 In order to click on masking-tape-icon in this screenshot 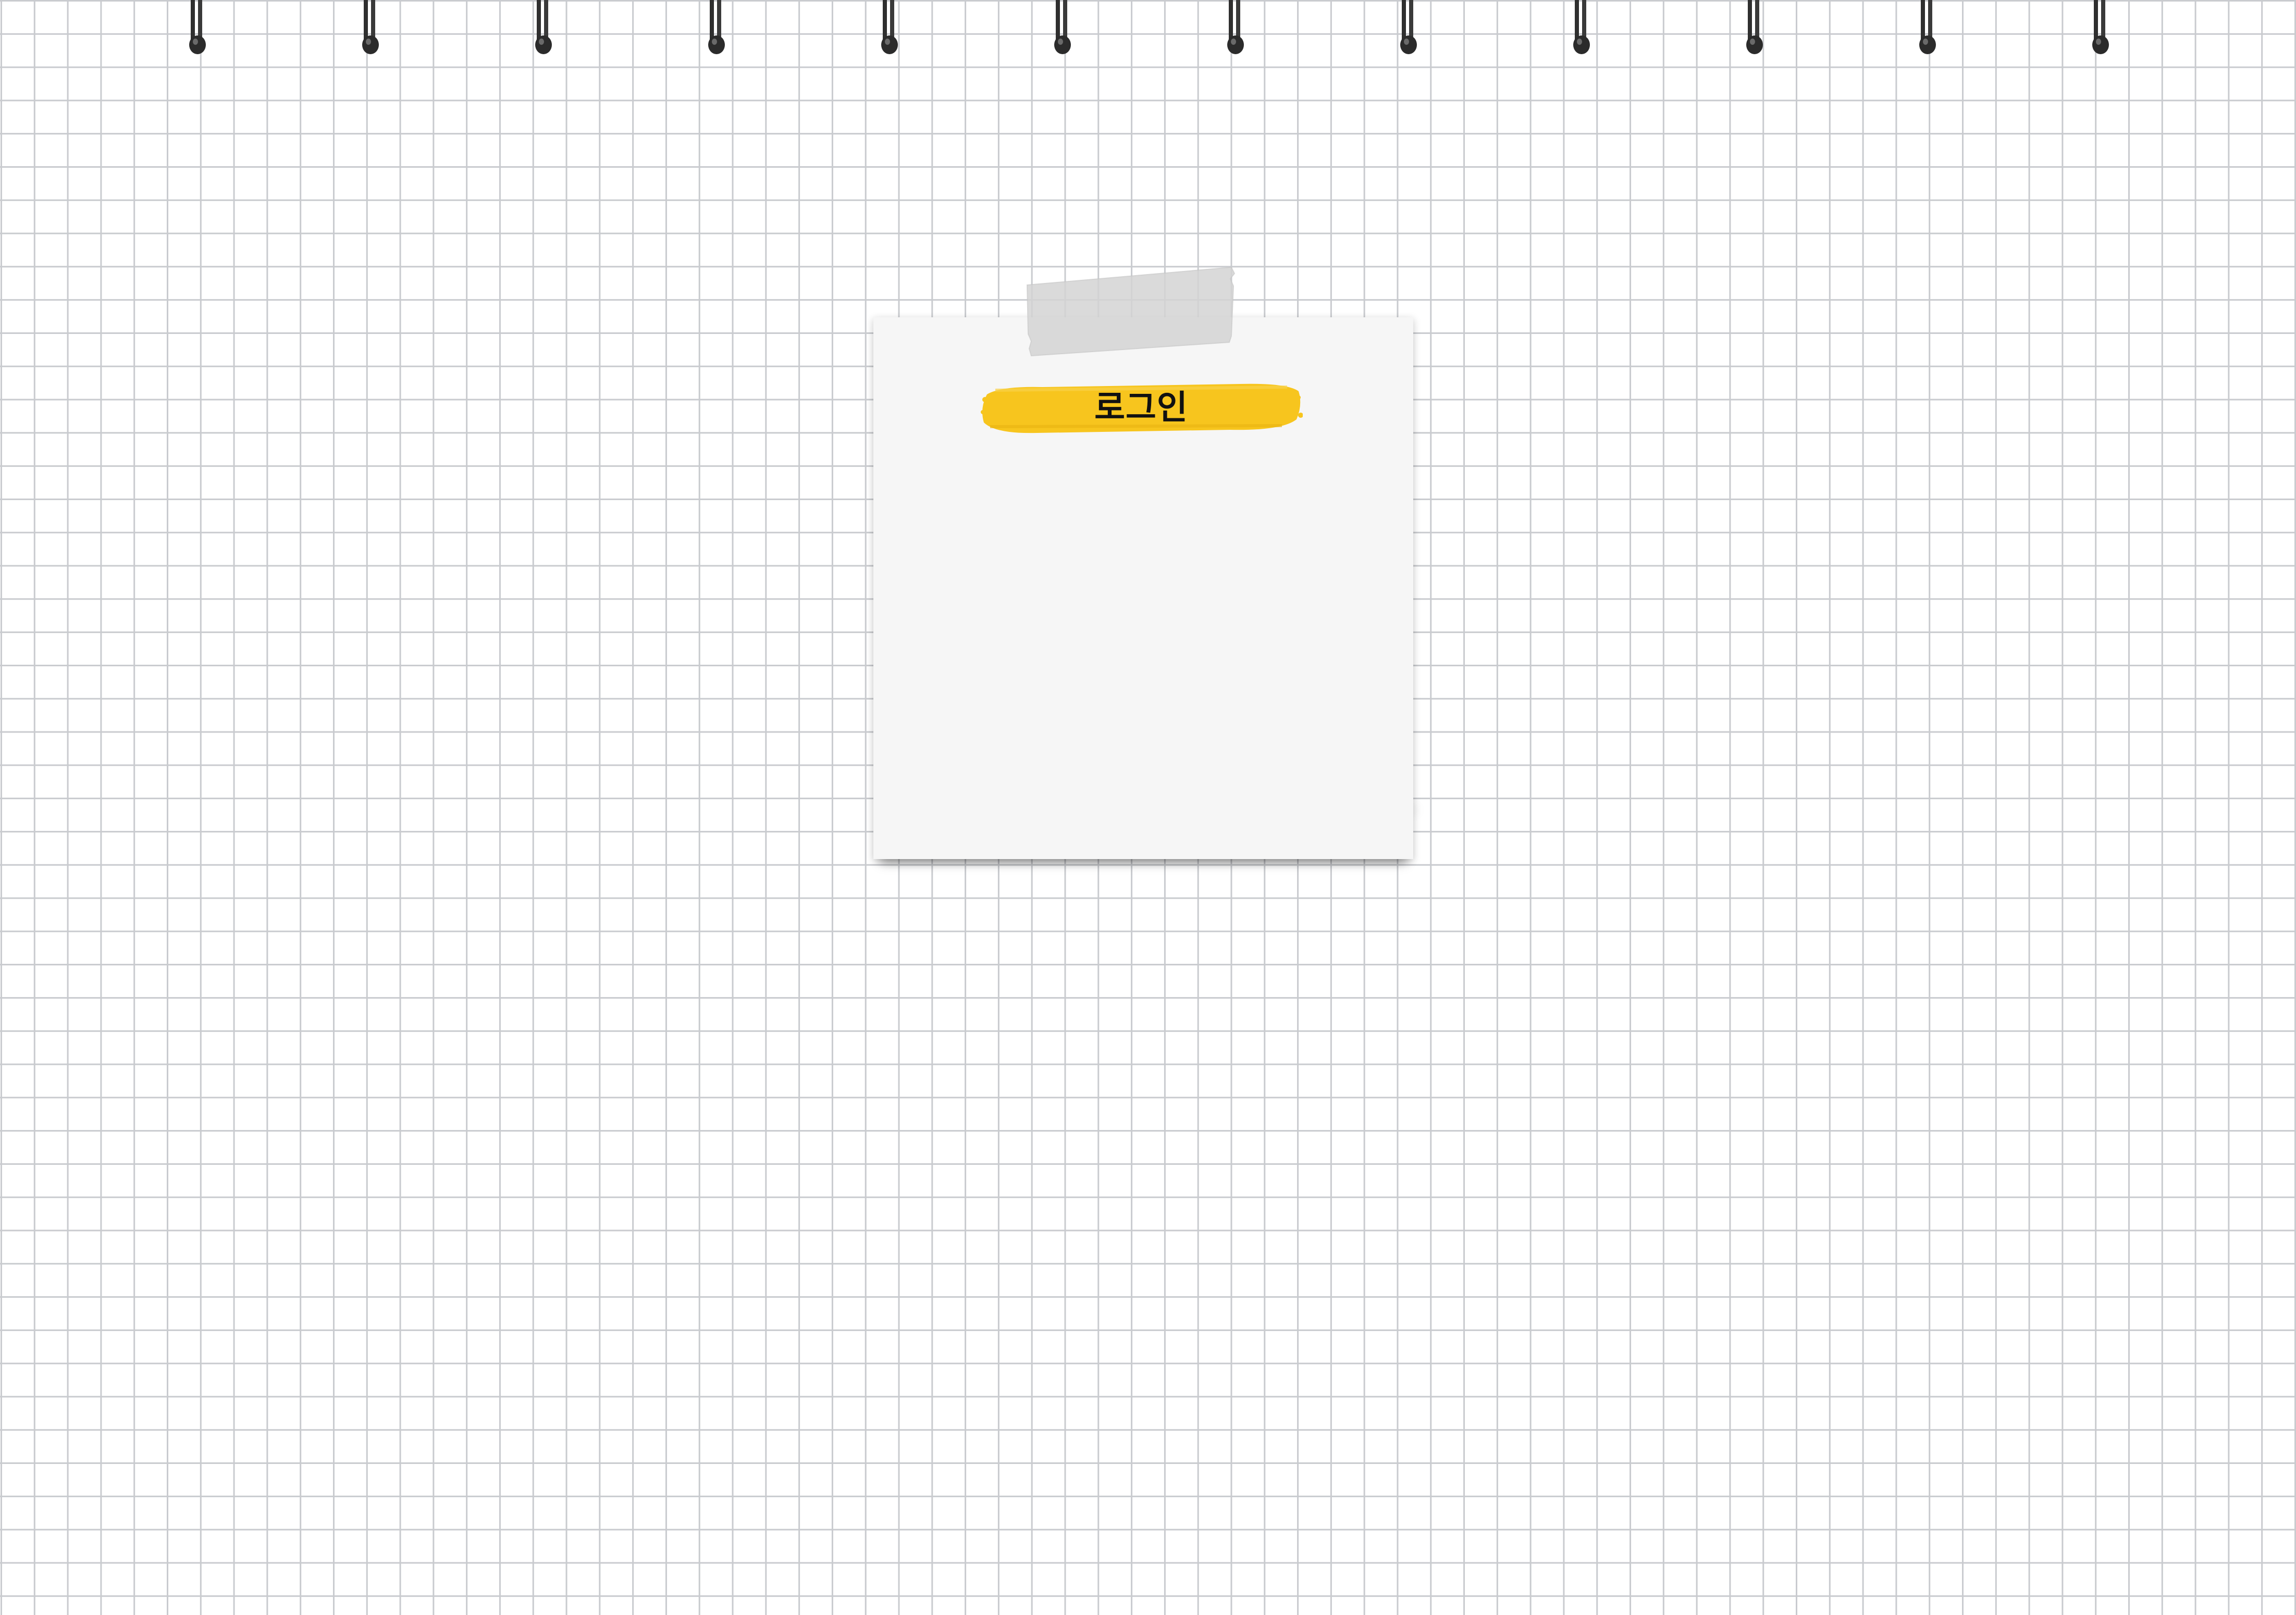, I will do `click(1131, 311)`.